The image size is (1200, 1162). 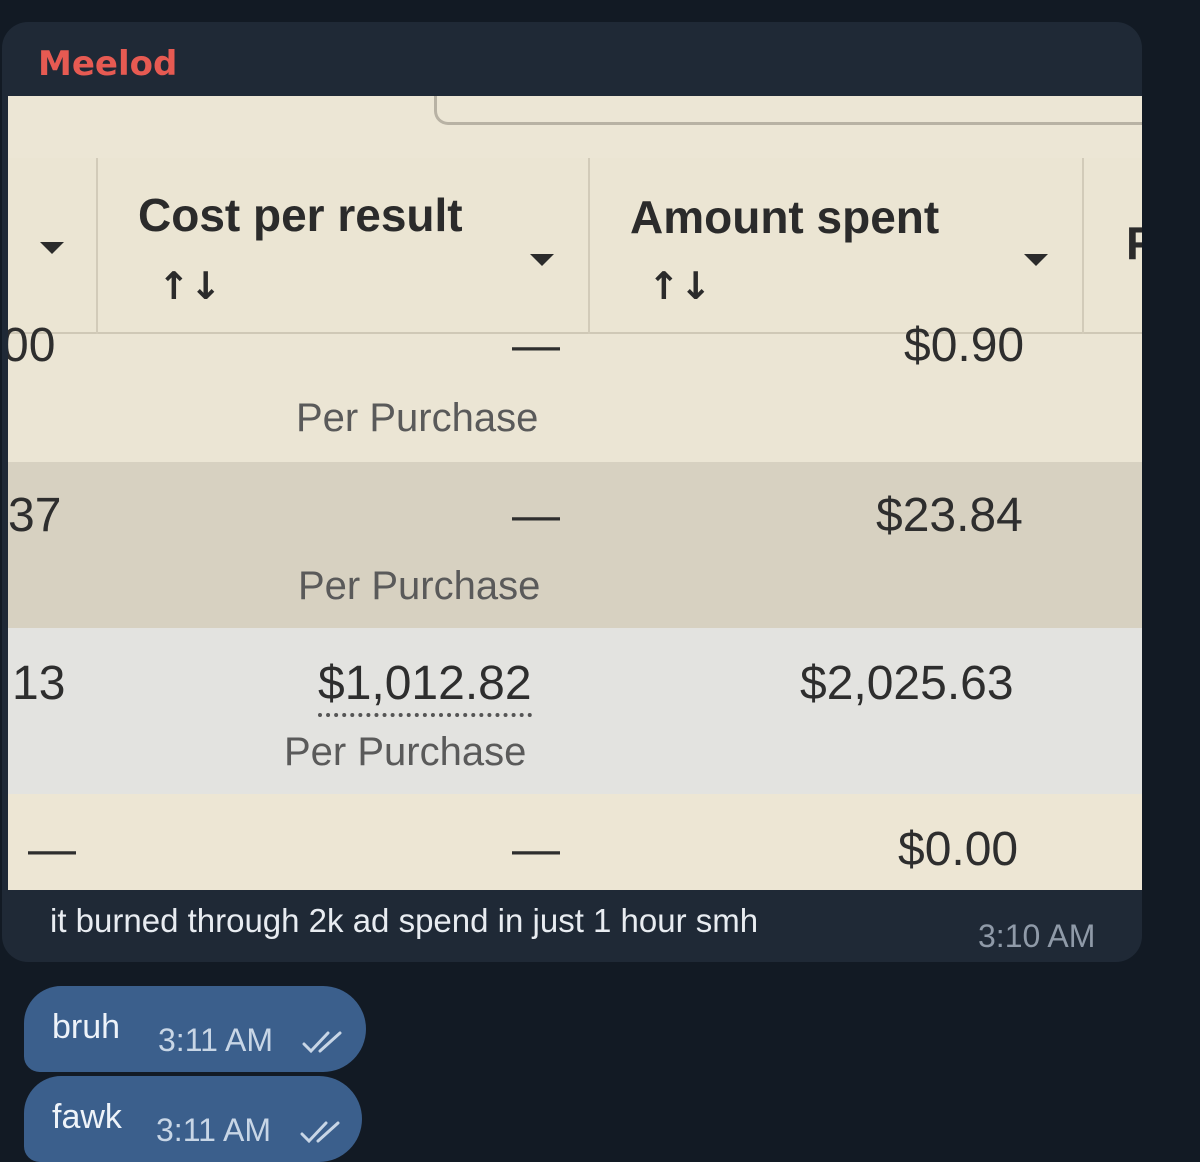 What do you see at coordinates (1037, 936) in the screenshot?
I see `message-timestamp: 3:10 AM` at bounding box center [1037, 936].